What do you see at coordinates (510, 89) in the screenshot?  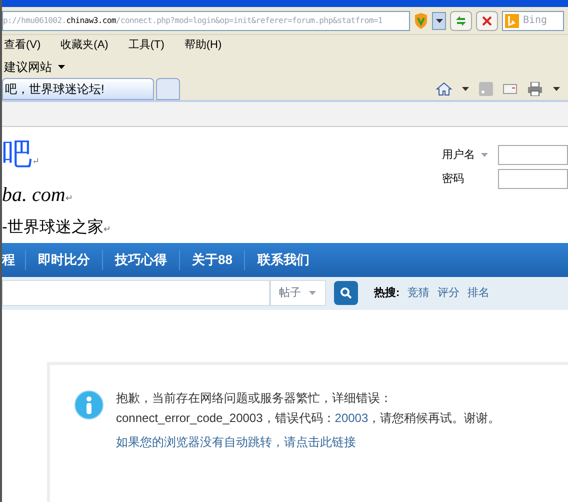 I see `mail-icon` at bounding box center [510, 89].